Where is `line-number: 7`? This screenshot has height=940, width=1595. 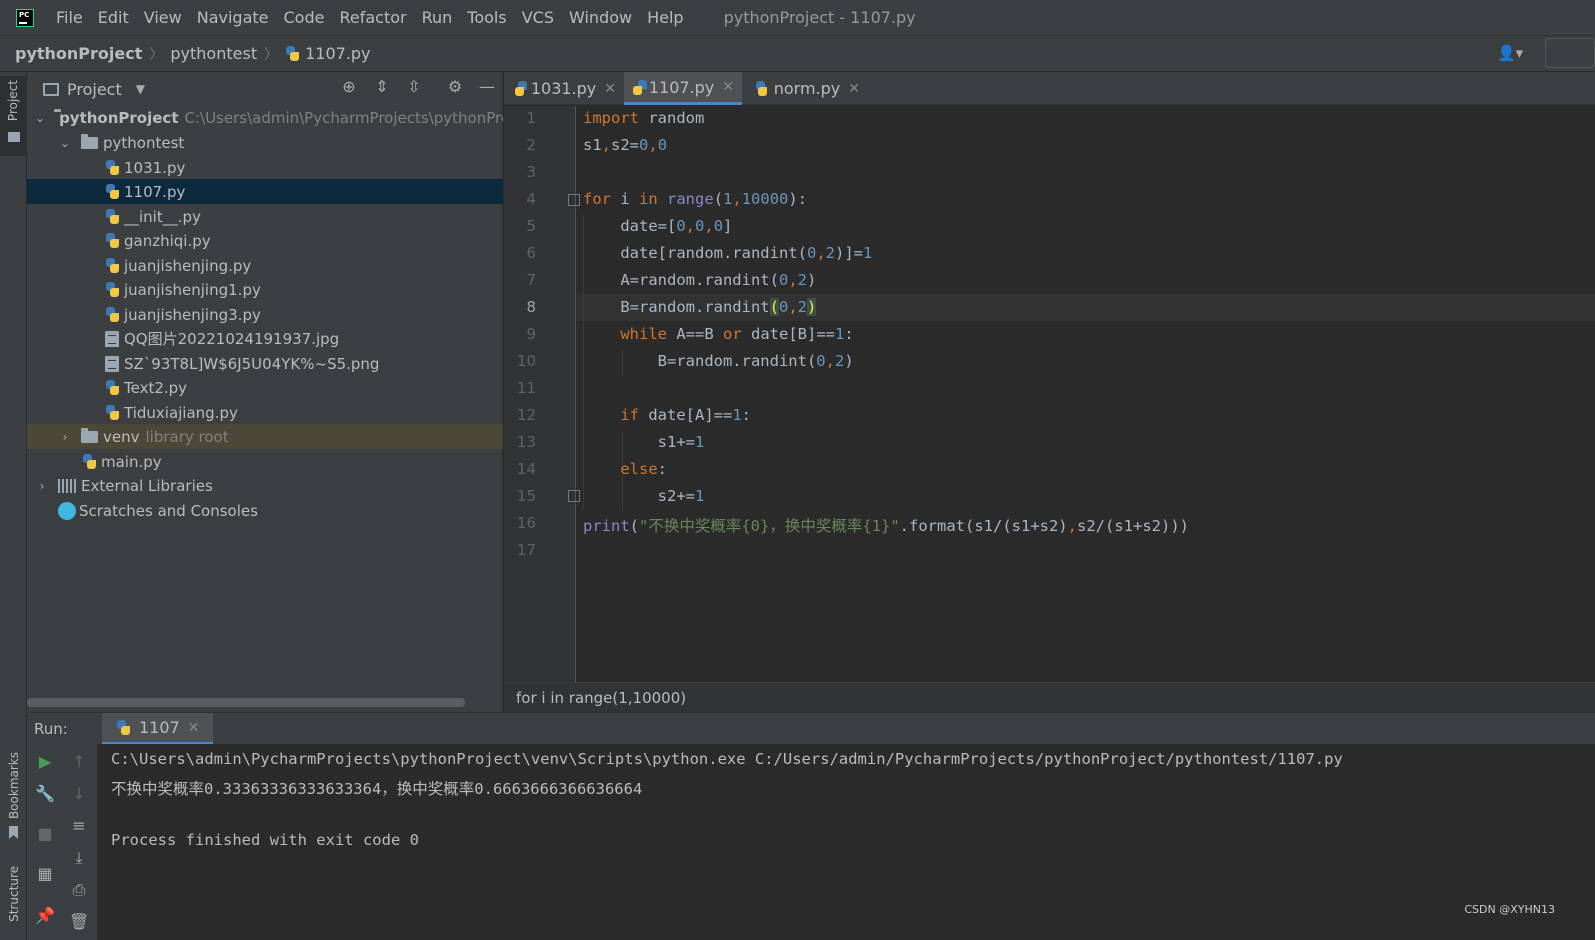 line-number: 7 is located at coordinates (531, 280).